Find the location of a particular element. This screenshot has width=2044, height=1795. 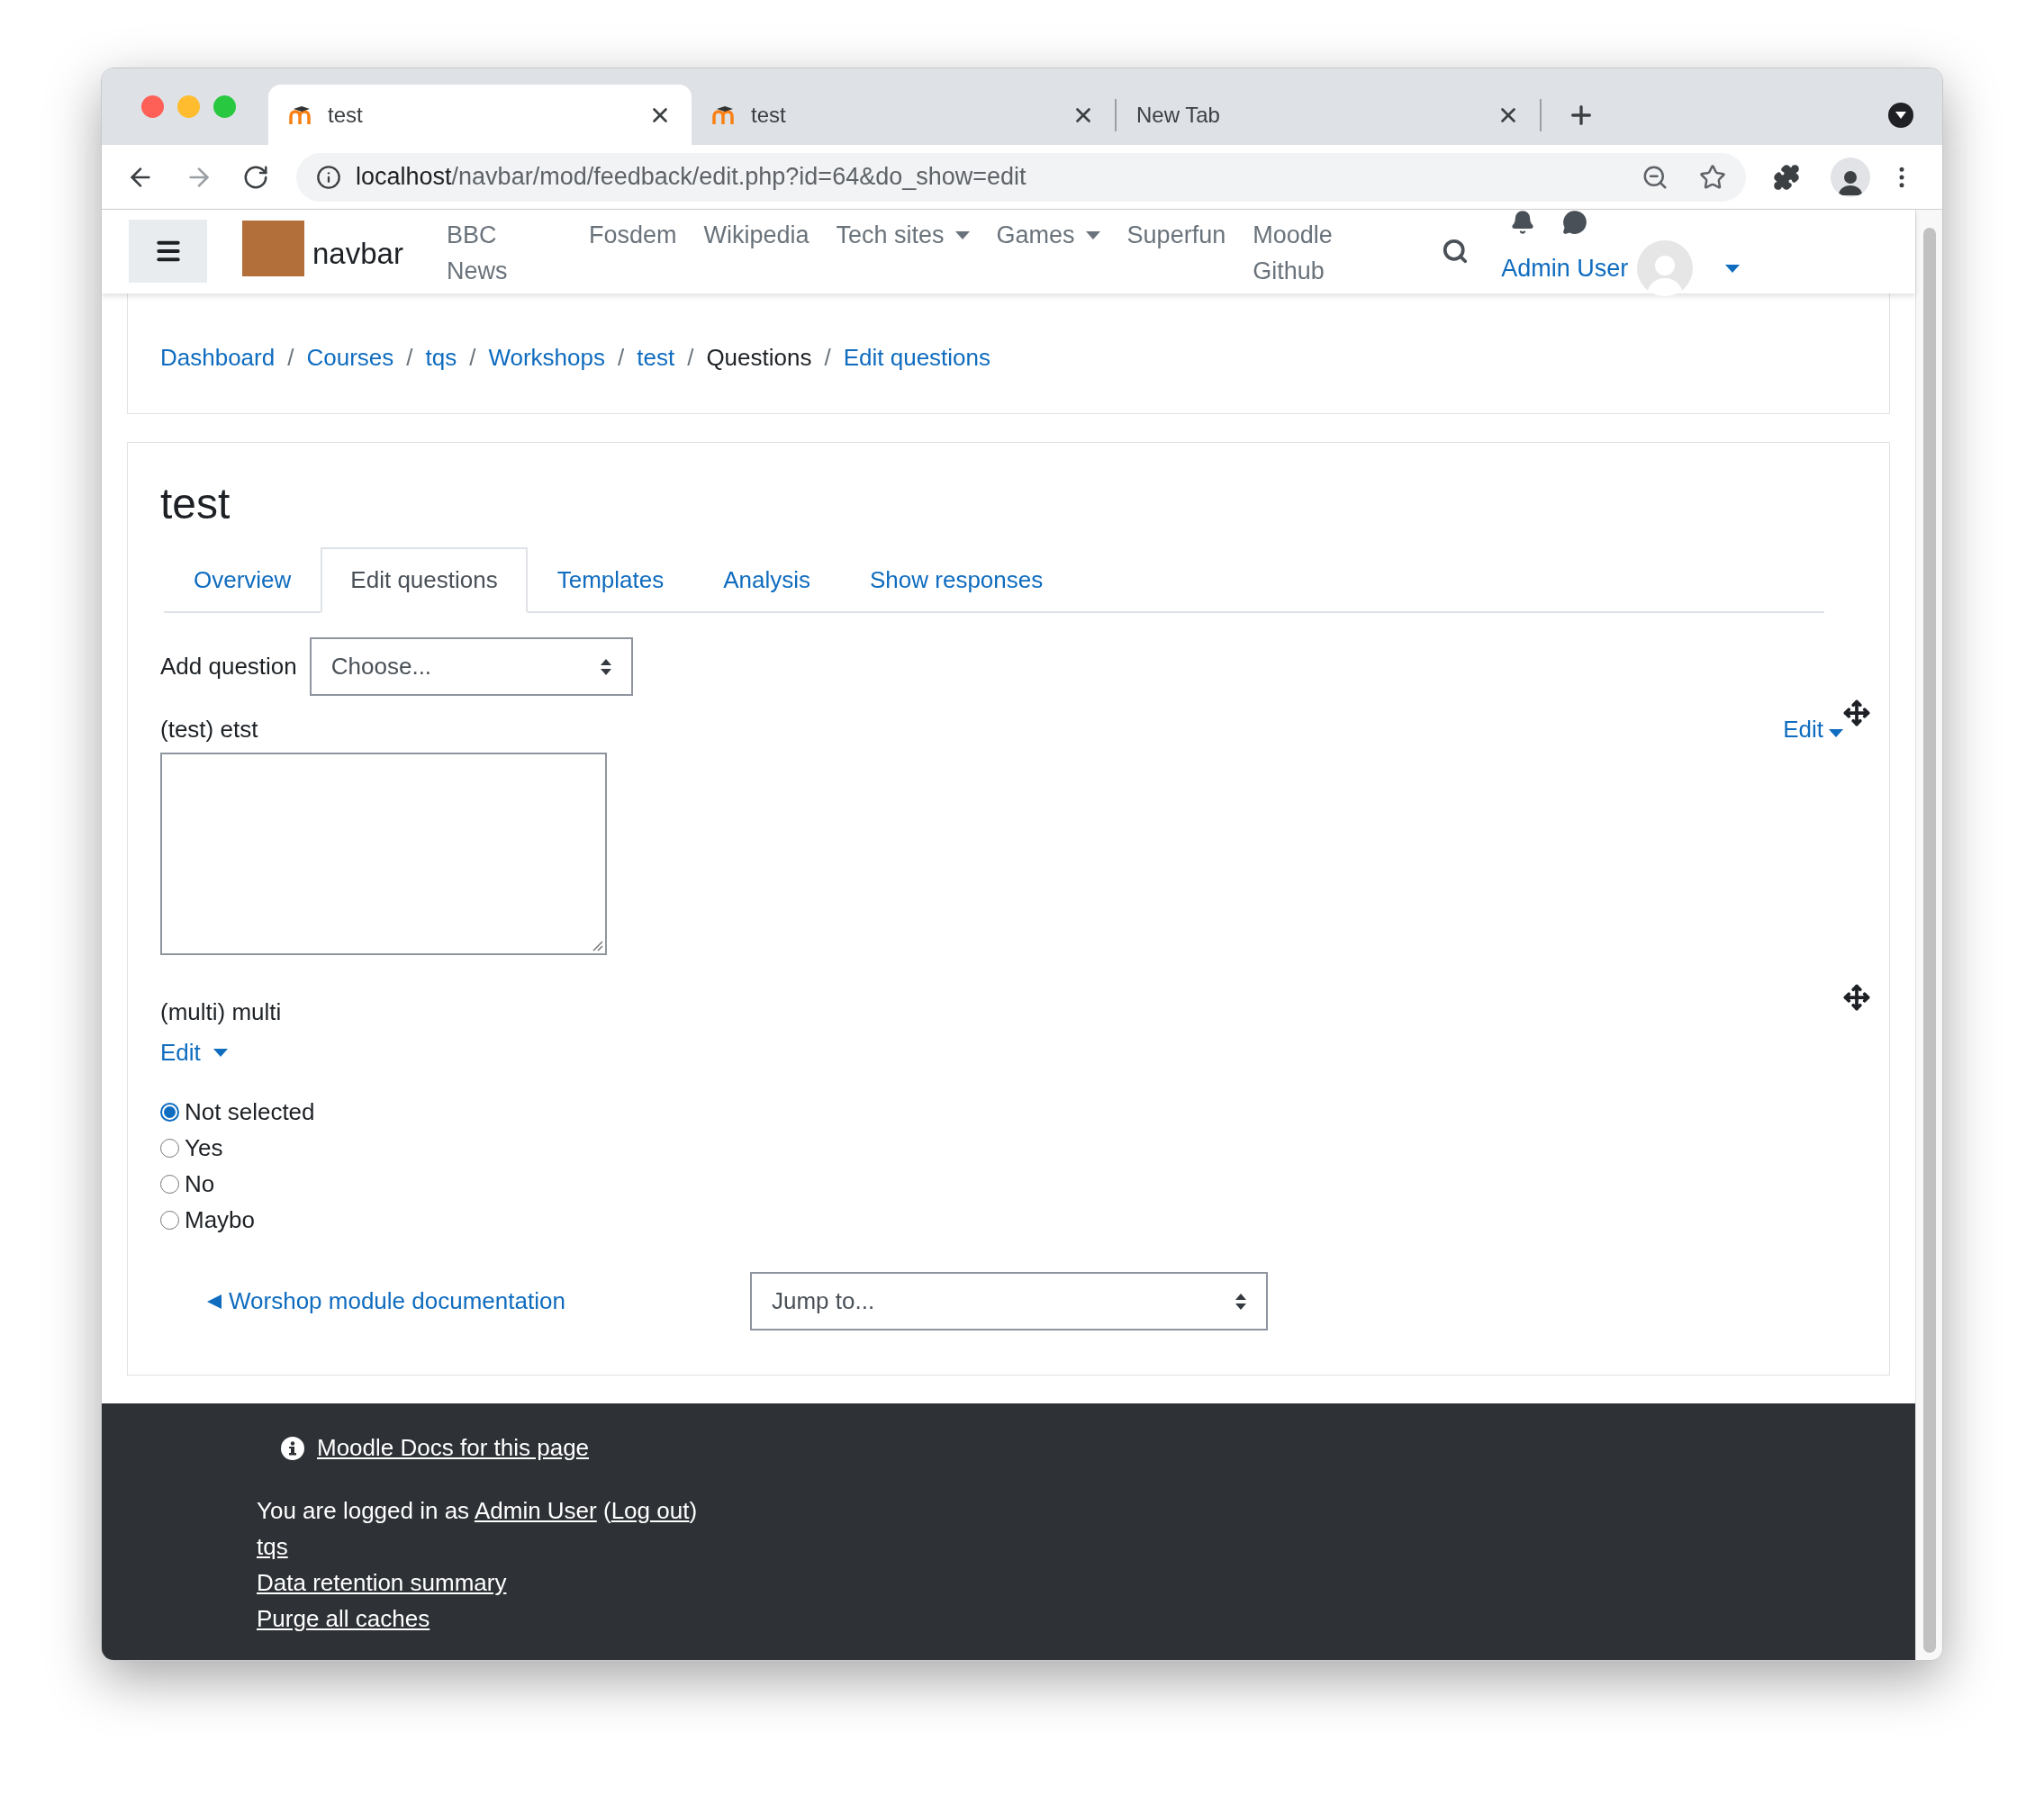

messages-icon is located at coordinates (1575, 222).